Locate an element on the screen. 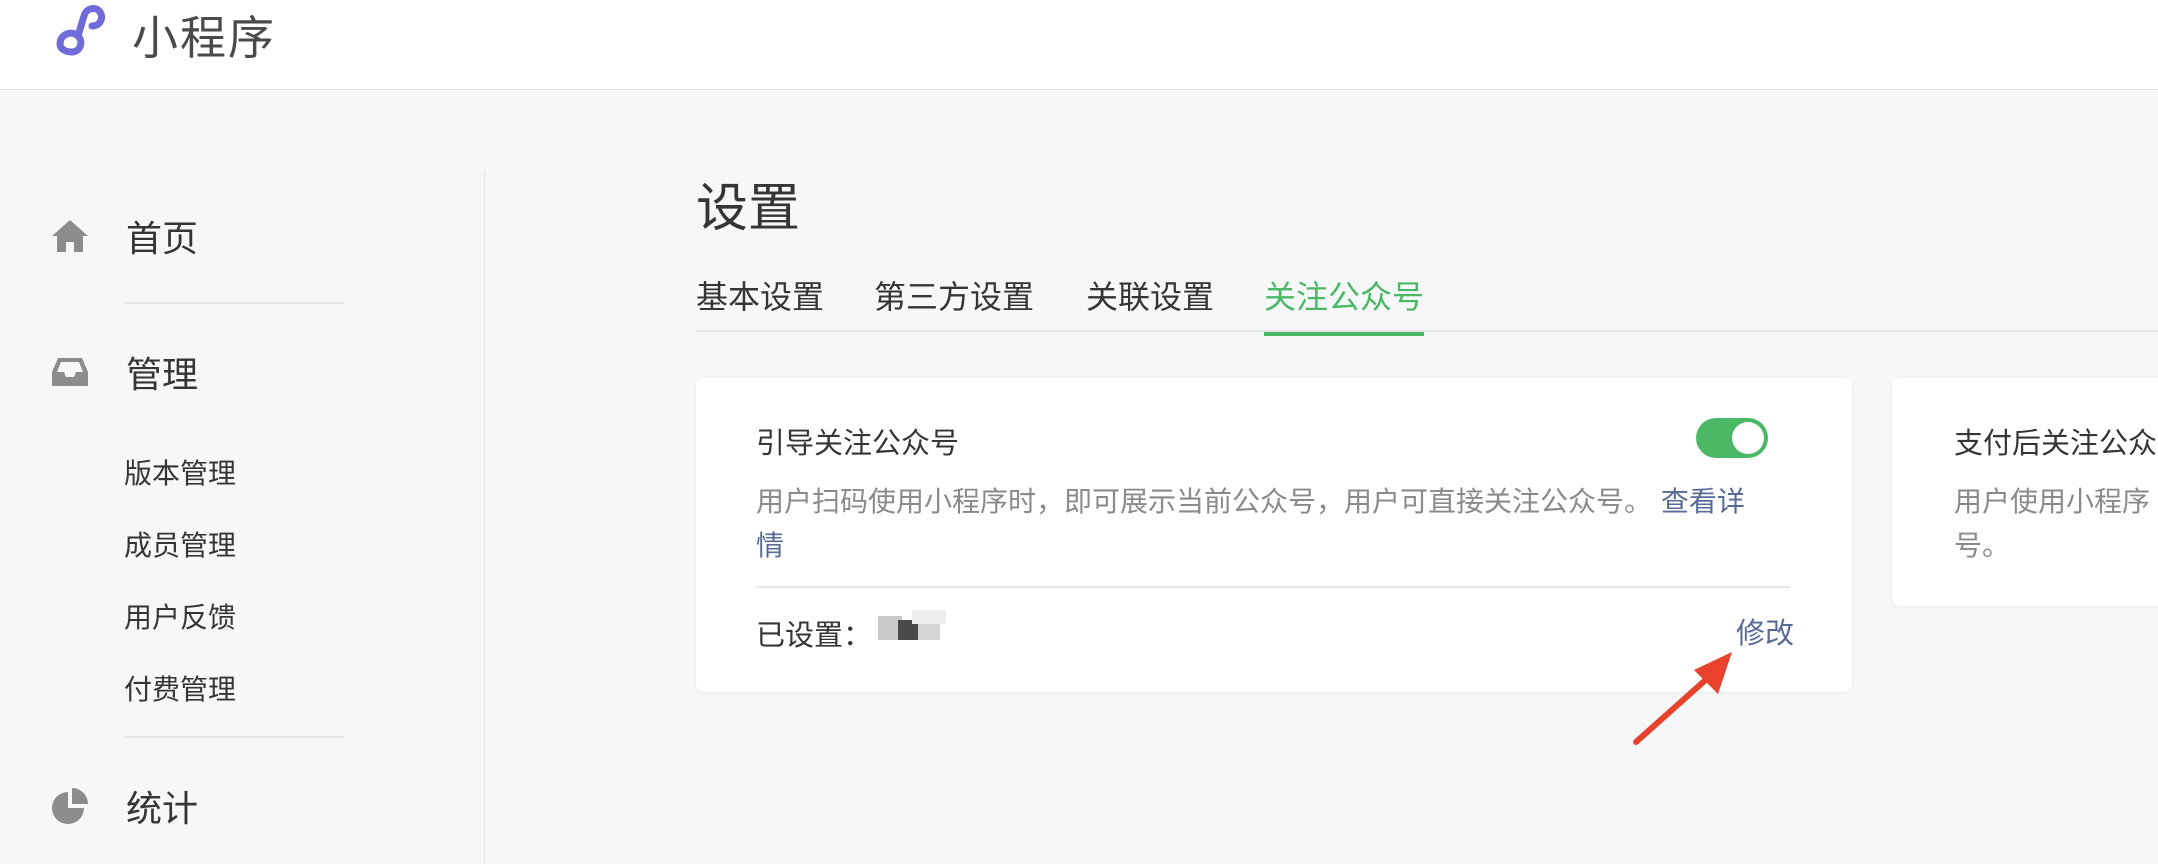 This screenshot has width=2158, height=864. app-title: 小程序 is located at coordinates (204, 38).